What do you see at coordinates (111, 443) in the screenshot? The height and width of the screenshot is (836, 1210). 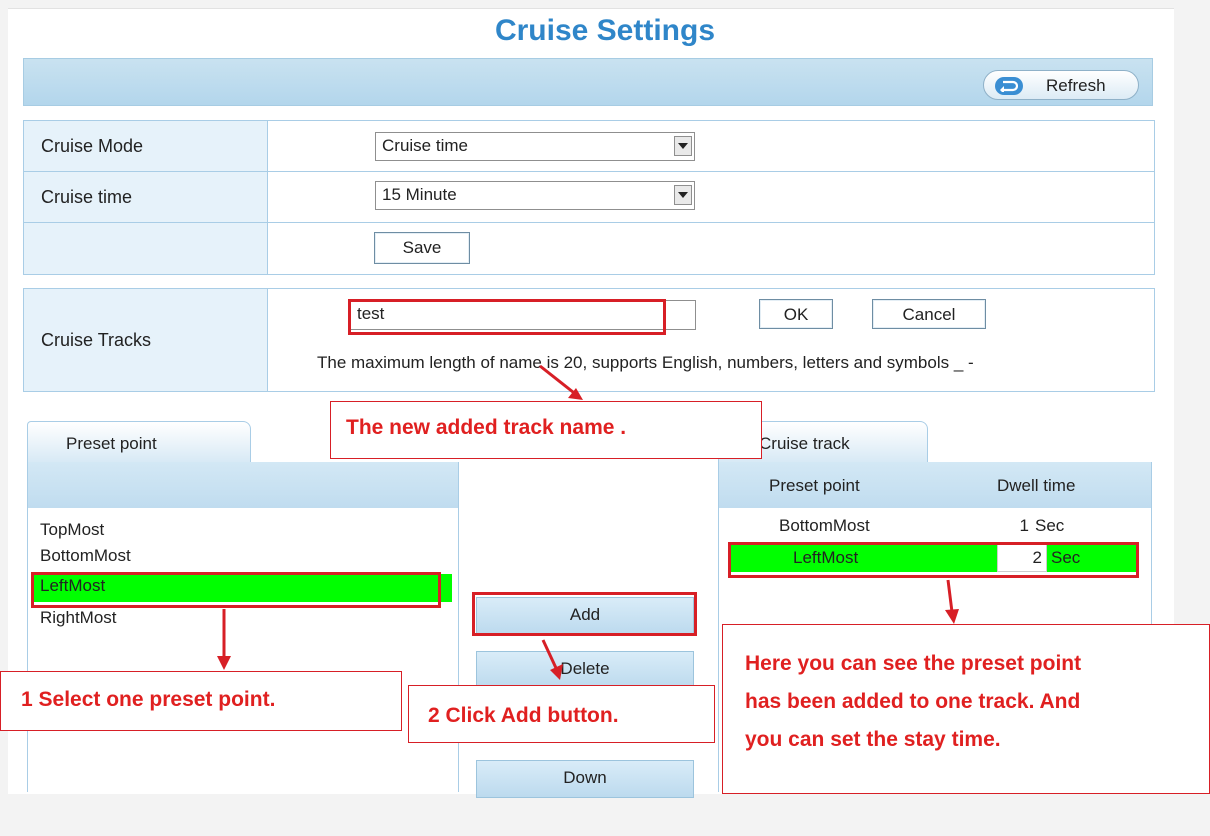 I see `tab-preset-point-label: Preset point` at bounding box center [111, 443].